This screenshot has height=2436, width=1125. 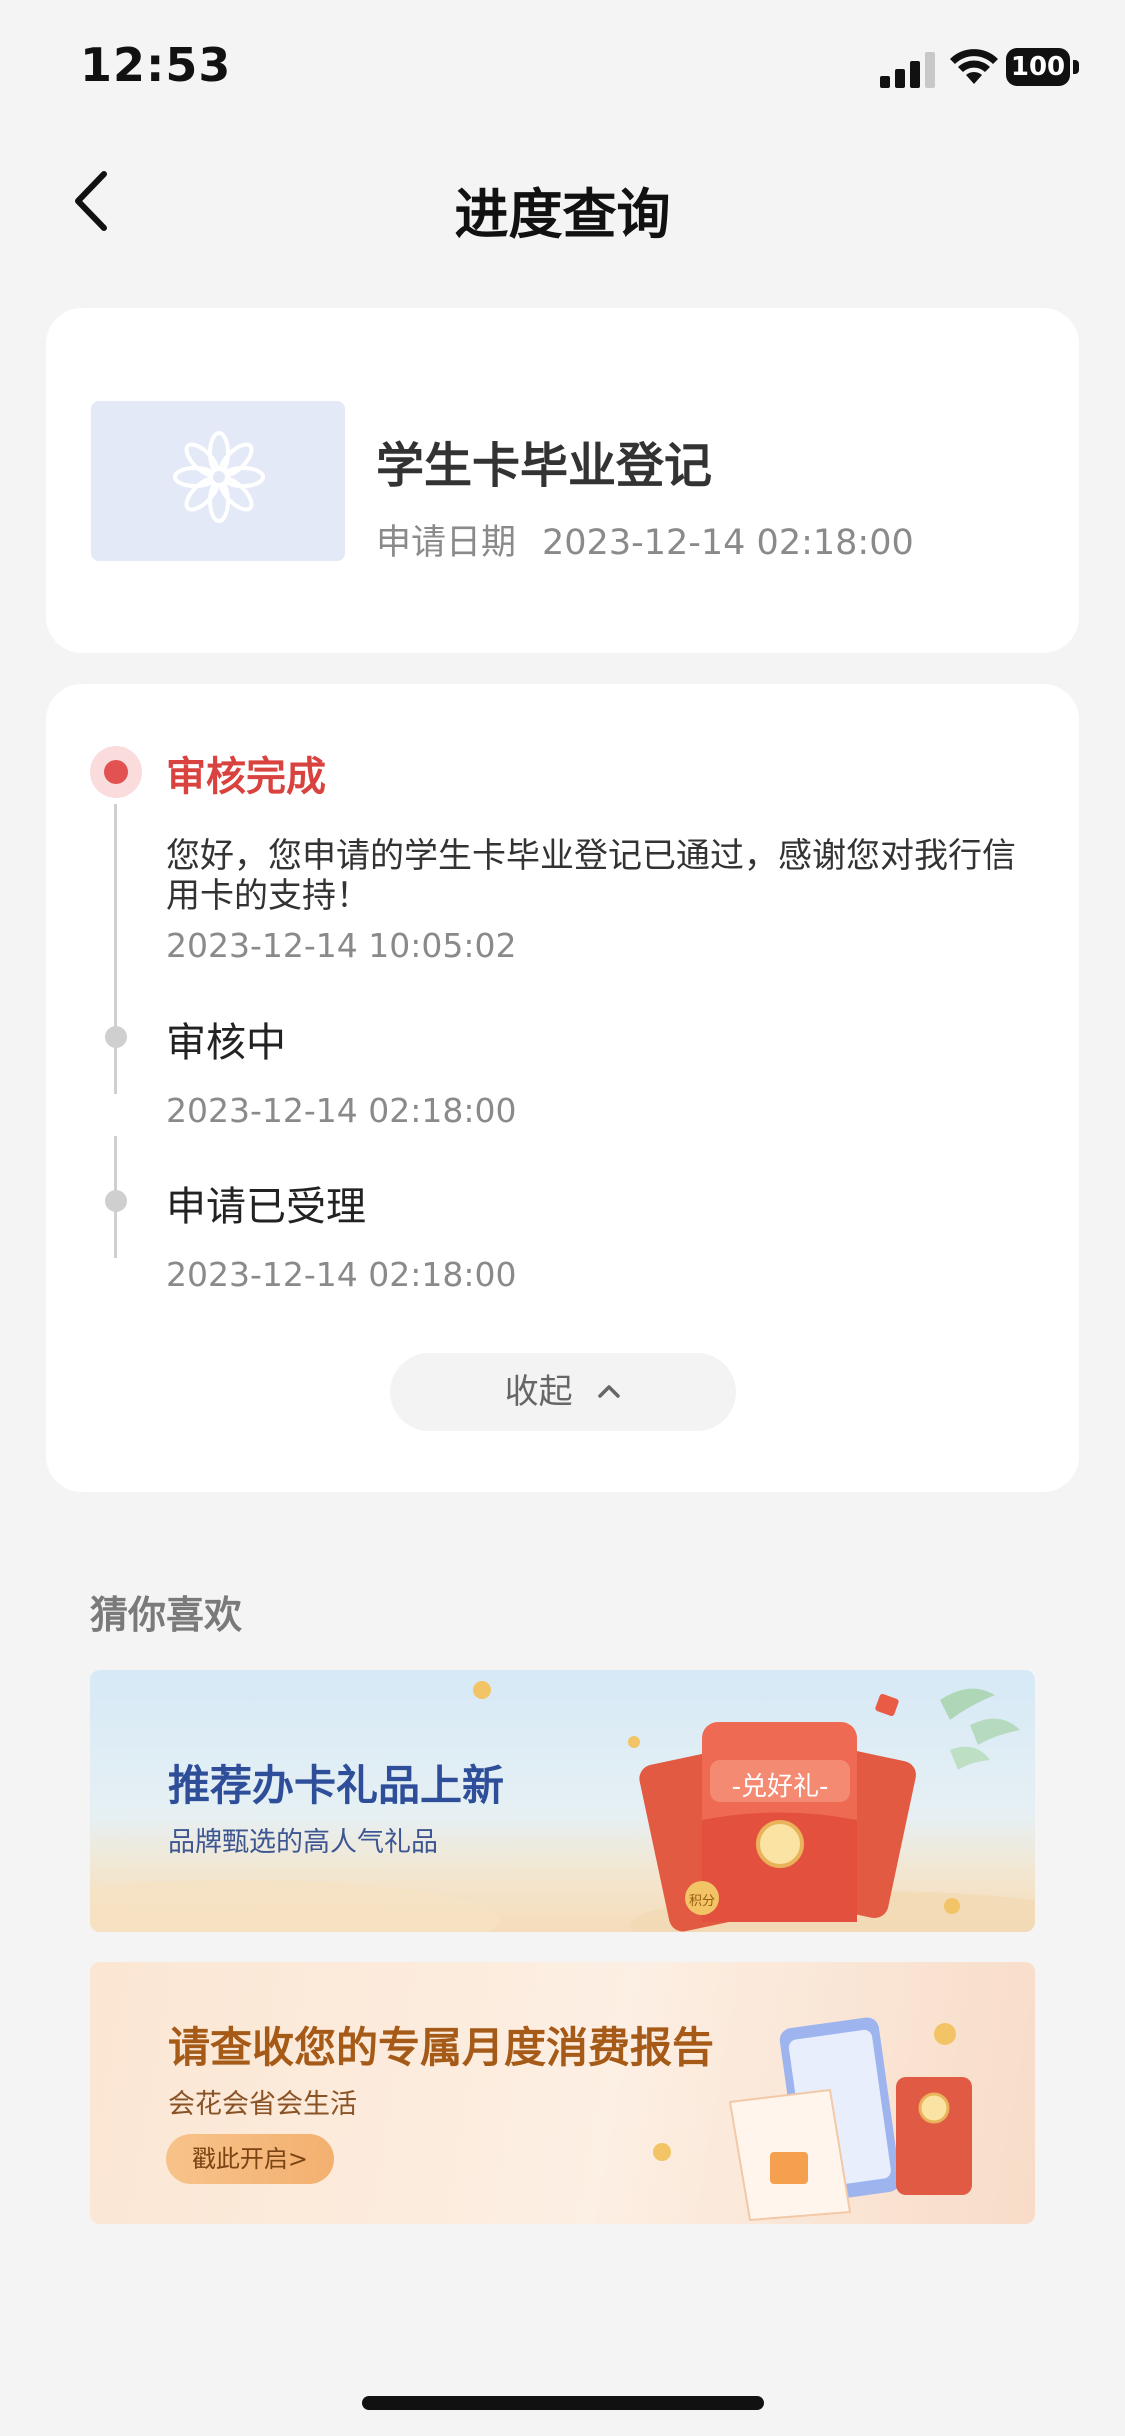 What do you see at coordinates (246, 777) in the screenshot?
I see `step-title-approved: 审核完成` at bounding box center [246, 777].